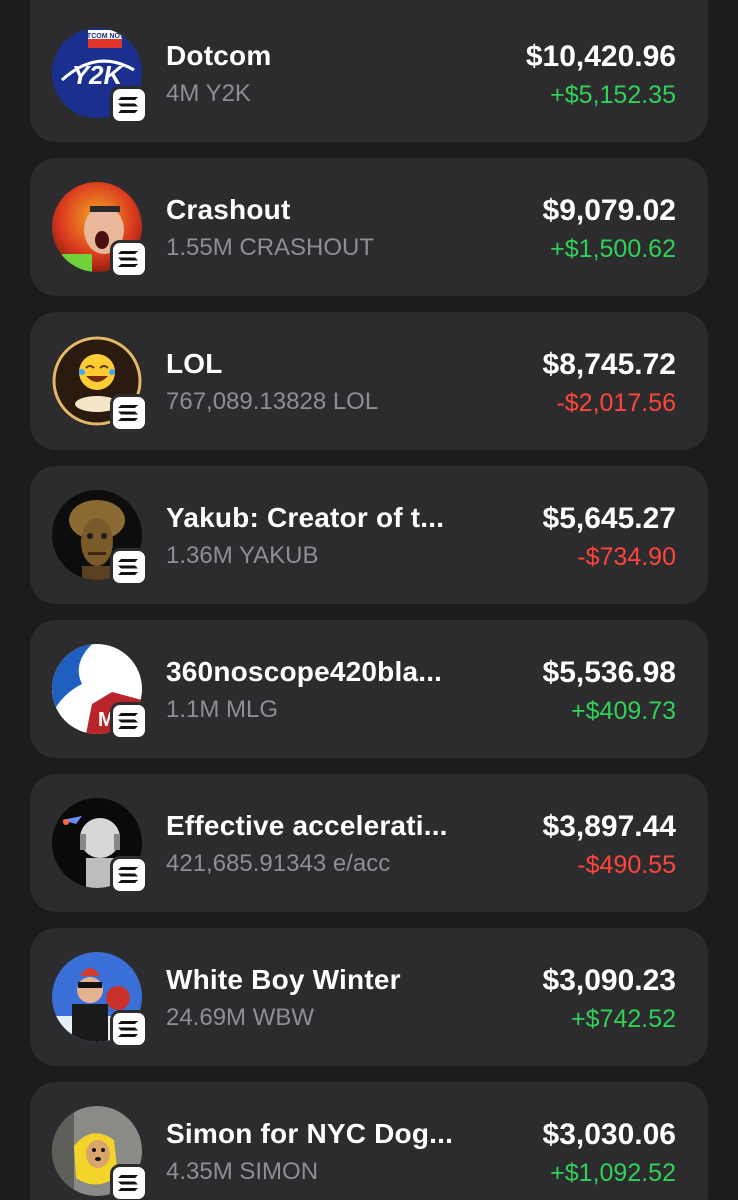 The width and height of the screenshot is (738, 1200). I want to click on token-value: $8,745.72, so click(609, 364).